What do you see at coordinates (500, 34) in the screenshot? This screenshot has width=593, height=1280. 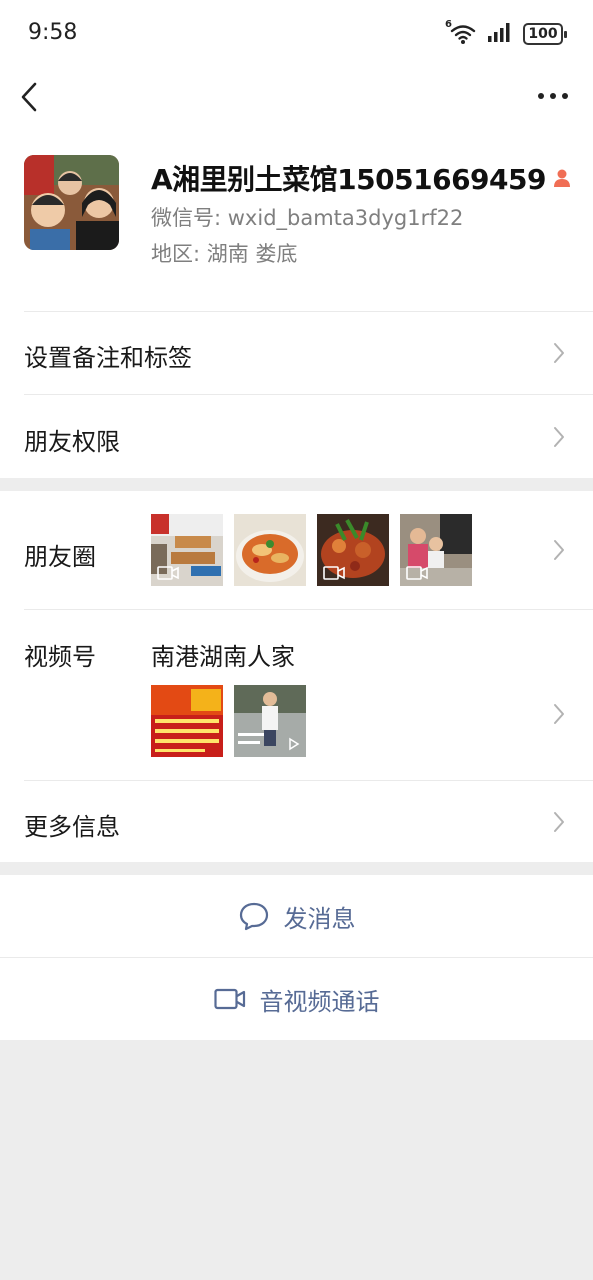 I see `signal-icon` at bounding box center [500, 34].